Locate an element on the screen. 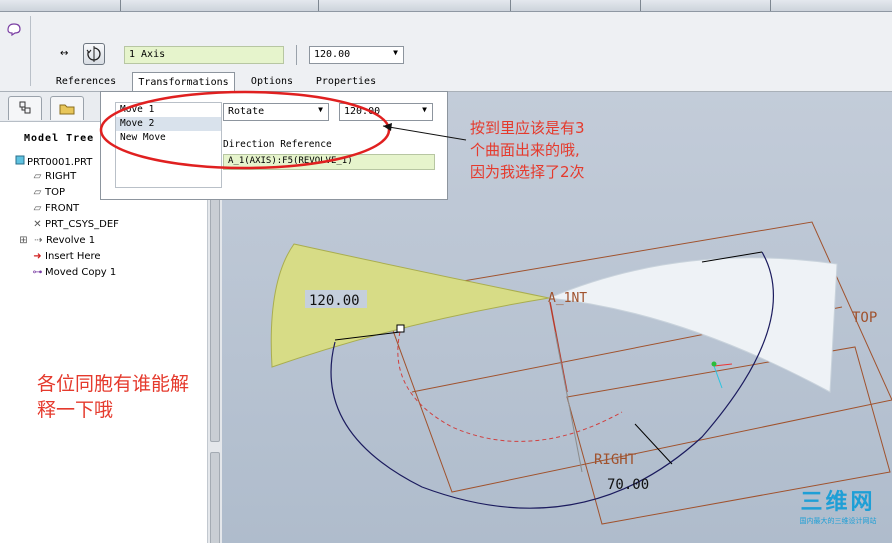 The height and width of the screenshot is (543, 892). axis-extension is located at coordinates (568, 402).